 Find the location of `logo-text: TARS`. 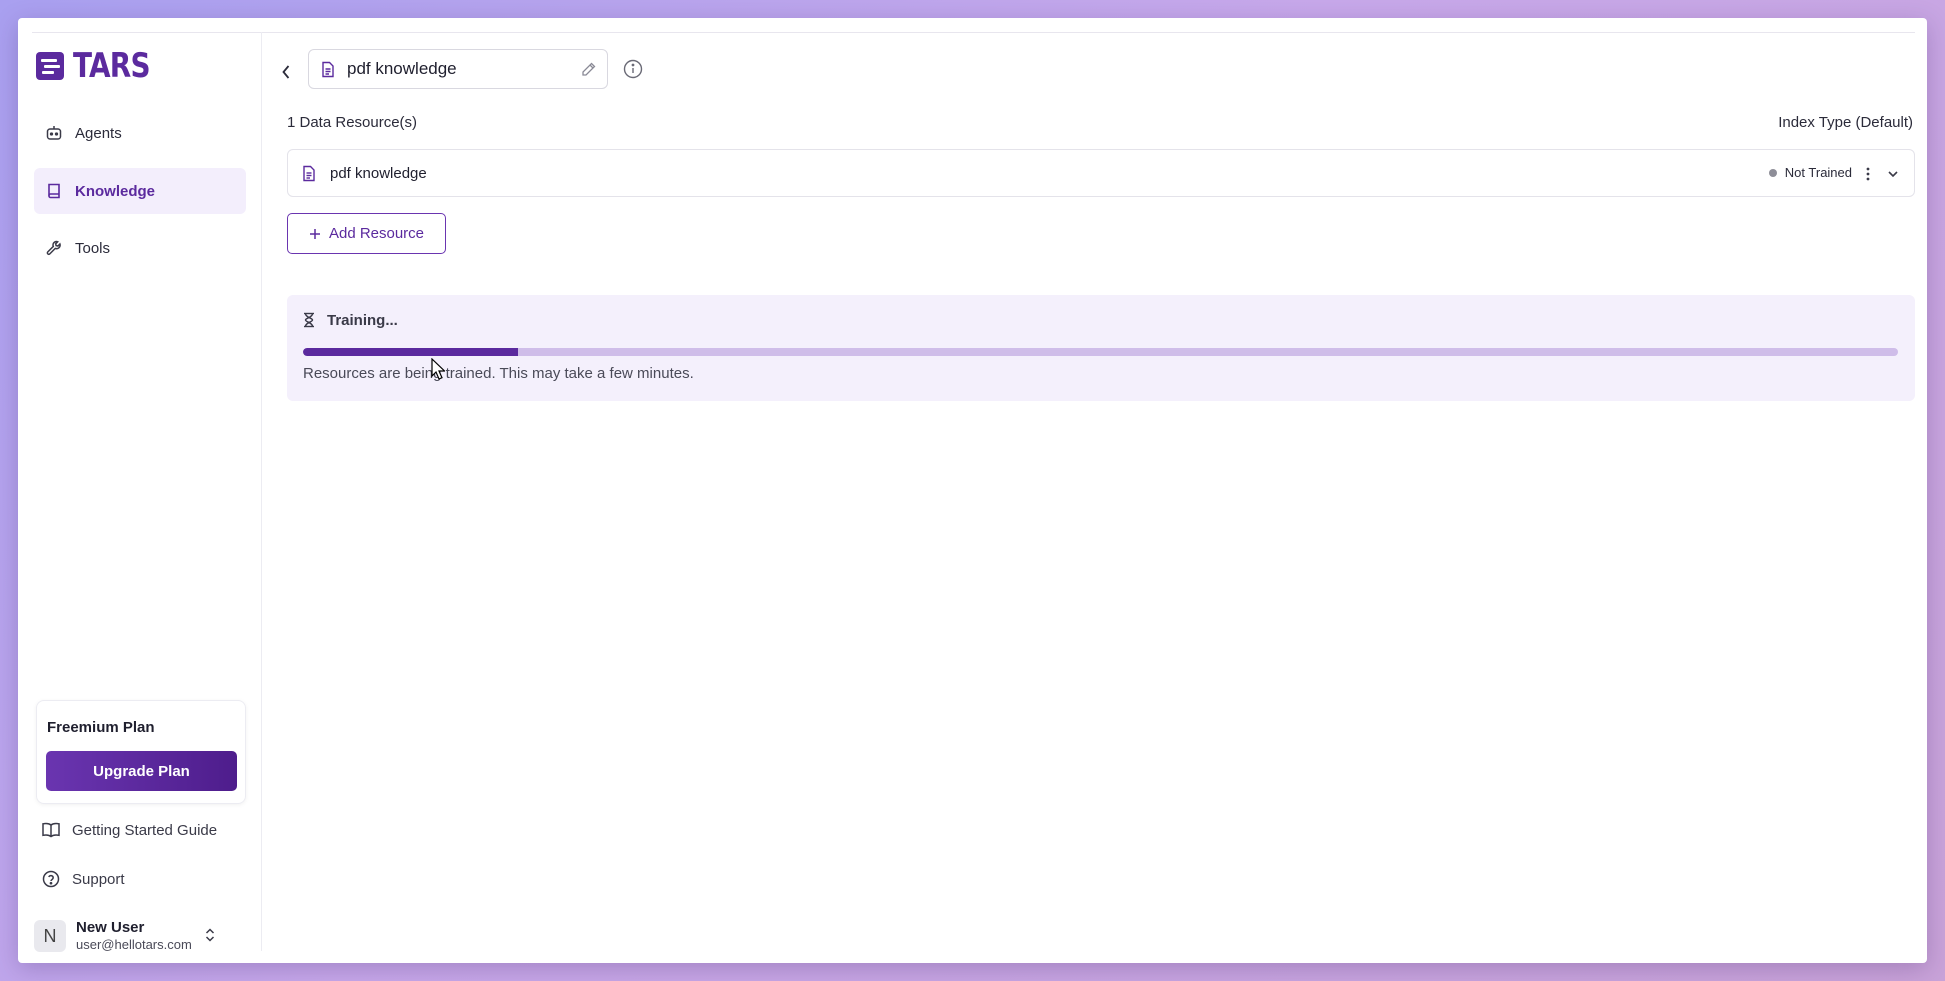

logo-text: TARS is located at coordinates (112, 66).